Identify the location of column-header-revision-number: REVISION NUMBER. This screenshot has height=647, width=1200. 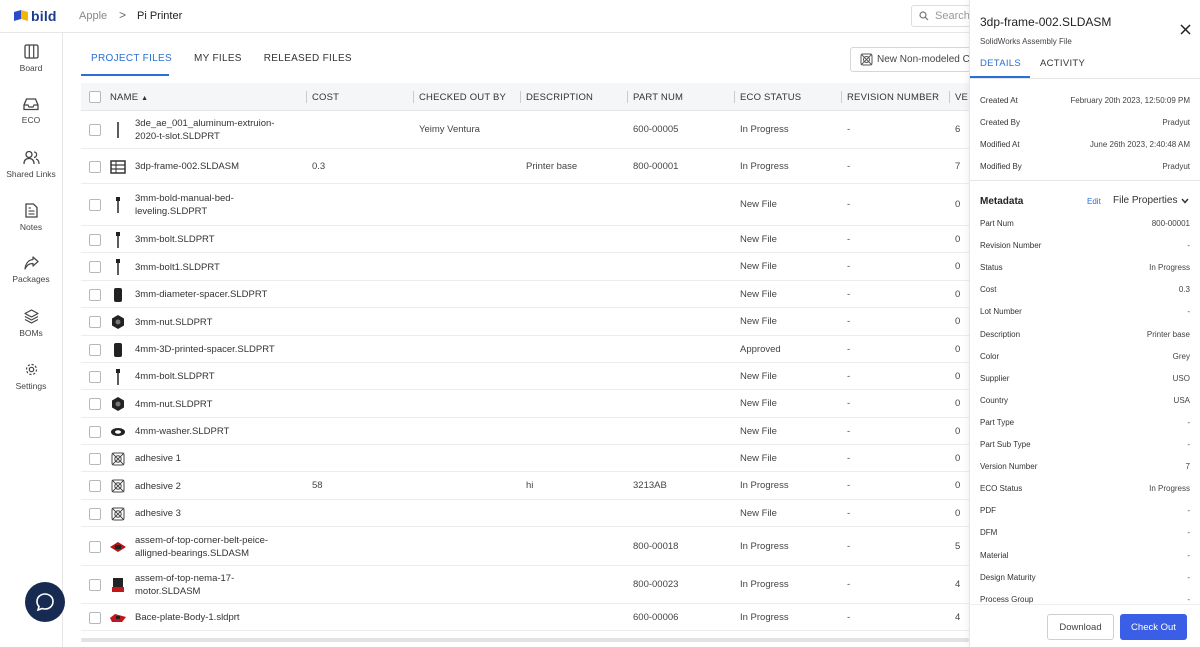
(893, 97).